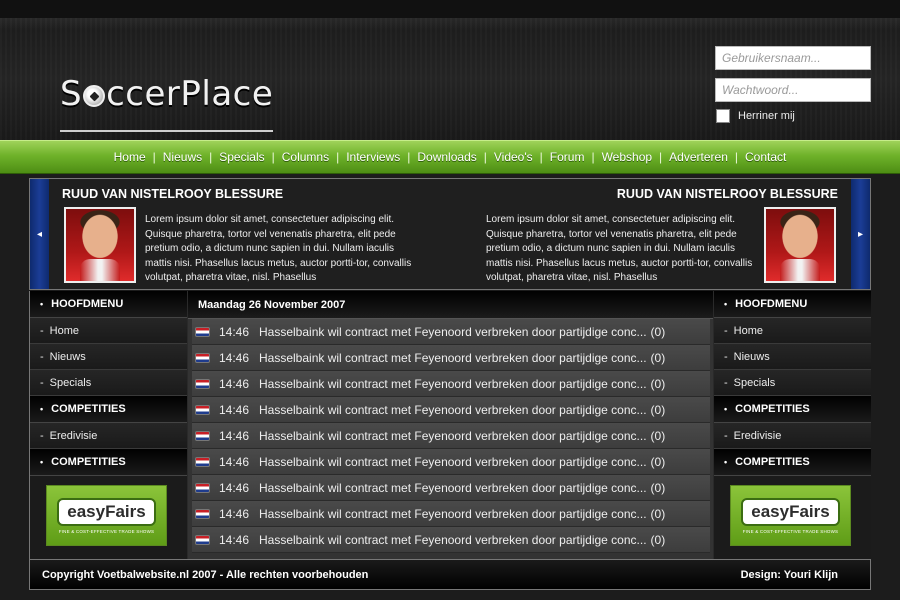 The width and height of the screenshot is (900, 600). What do you see at coordinates (305, 157) in the screenshot?
I see `nav-item-columns: Columns` at bounding box center [305, 157].